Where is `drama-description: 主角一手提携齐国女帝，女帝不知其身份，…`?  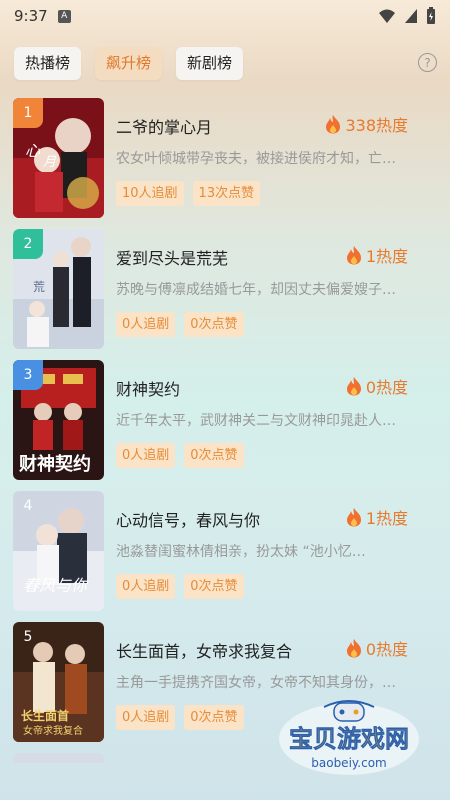
drama-description: 主角一手提携齐国女帝，女帝不知其身份，… is located at coordinates (256, 683).